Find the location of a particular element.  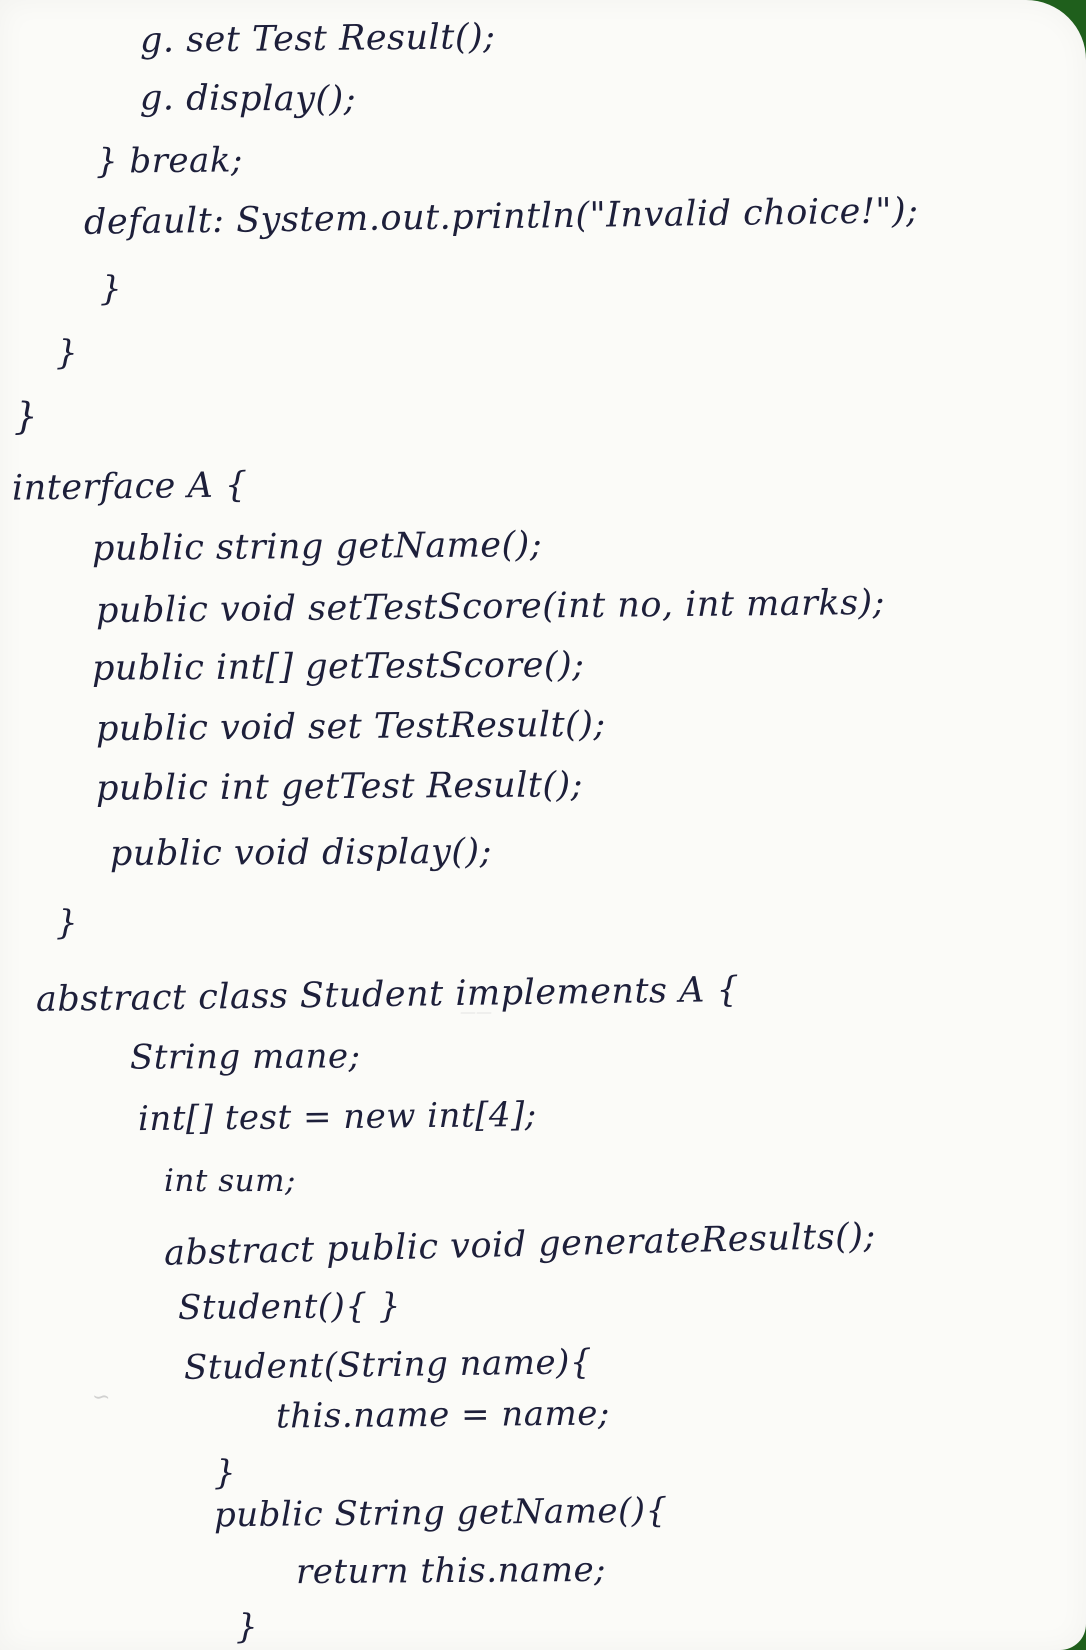

code-line-1: g. set Test Result(); is located at coordinates (317, 39).